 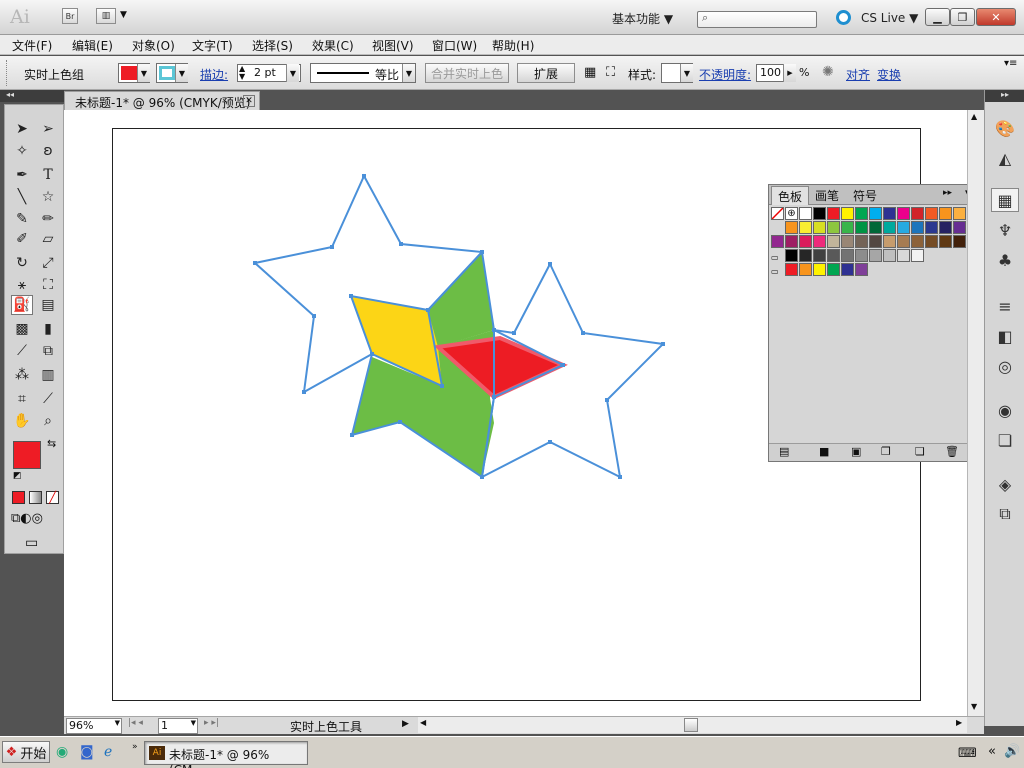 I want to click on layers-panel-icon: ◈, so click(x=1005, y=484).